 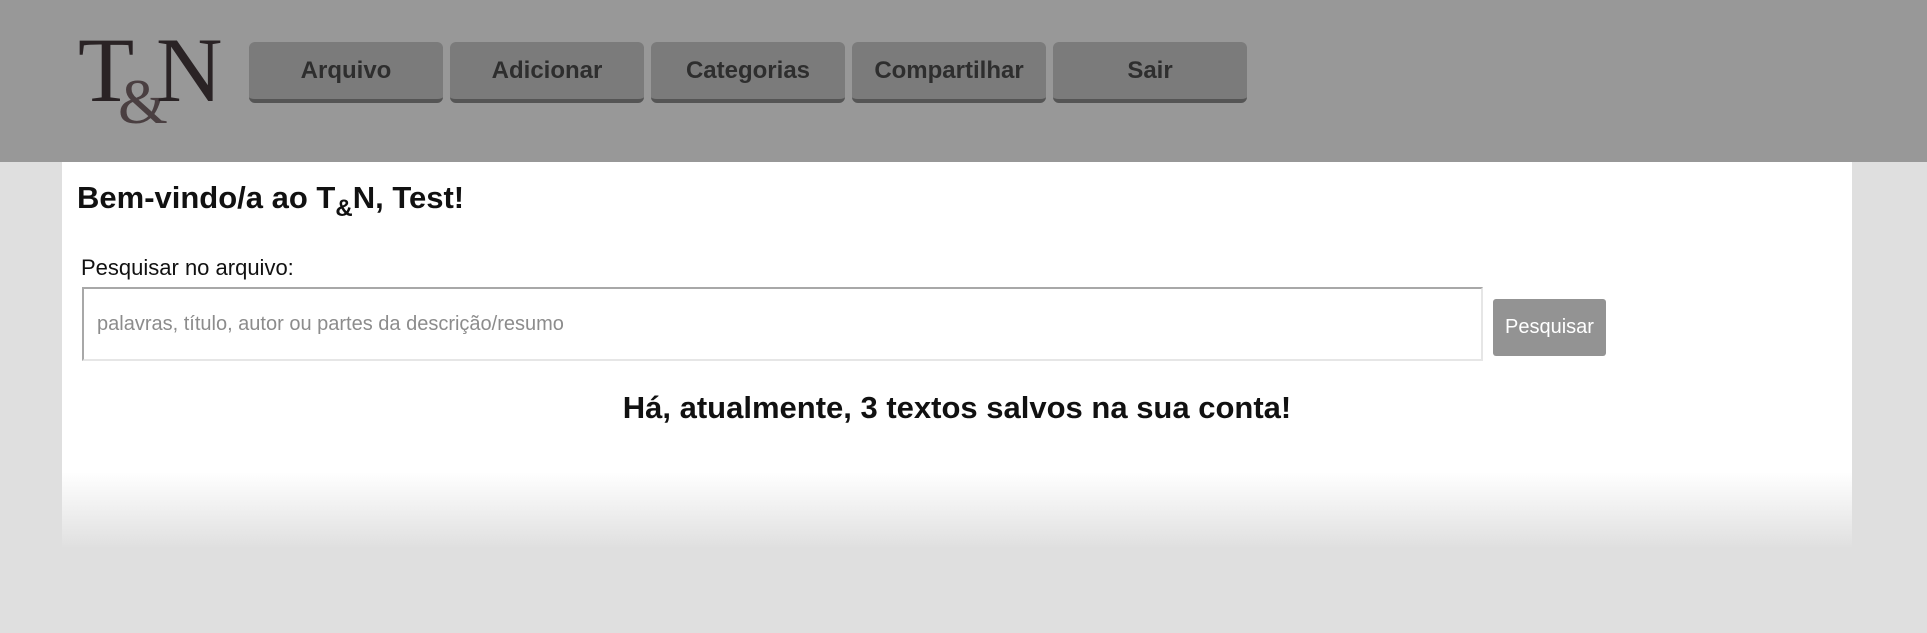 I want to click on search-button: Pesquisar, so click(x=1549, y=327).